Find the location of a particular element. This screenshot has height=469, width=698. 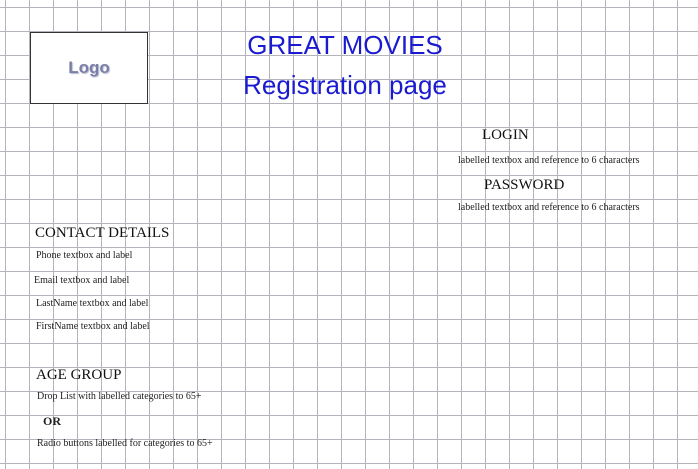

age-group-heading: AGE GROUP is located at coordinates (79, 375).